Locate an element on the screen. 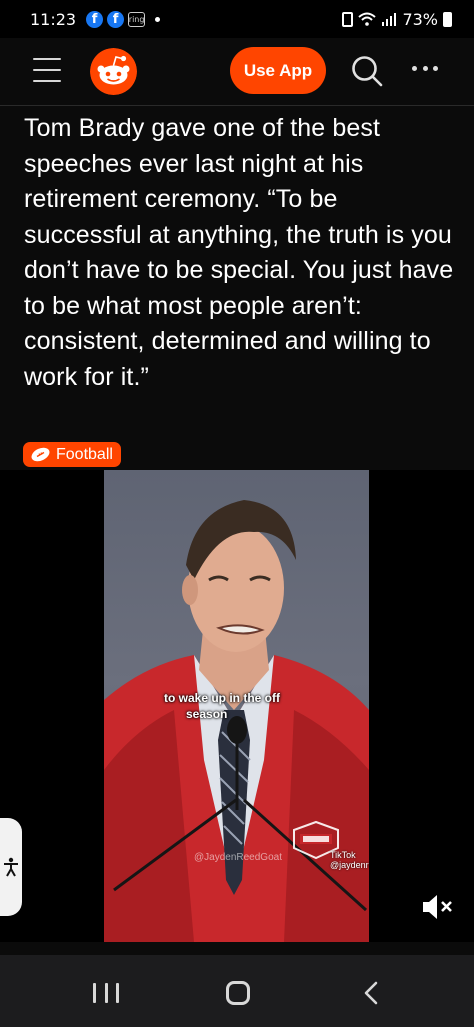 The image size is (474, 1027). caption-line-2: season is located at coordinates (207, 714).